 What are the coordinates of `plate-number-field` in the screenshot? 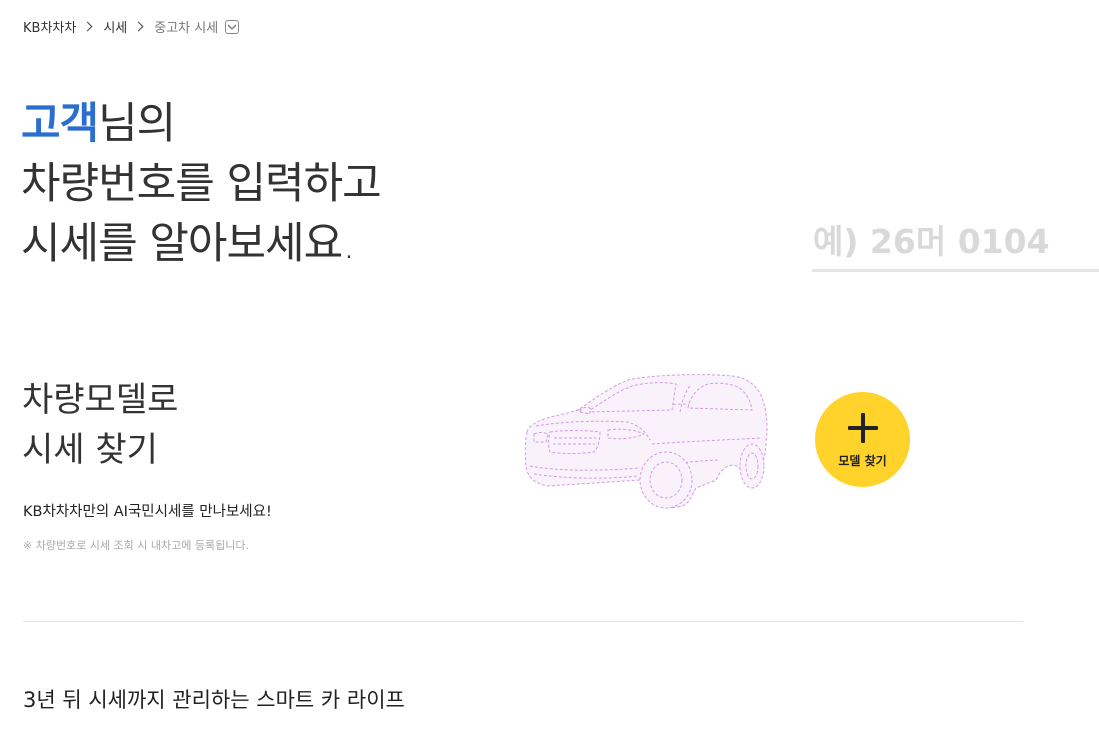 It's located at (955, 243).